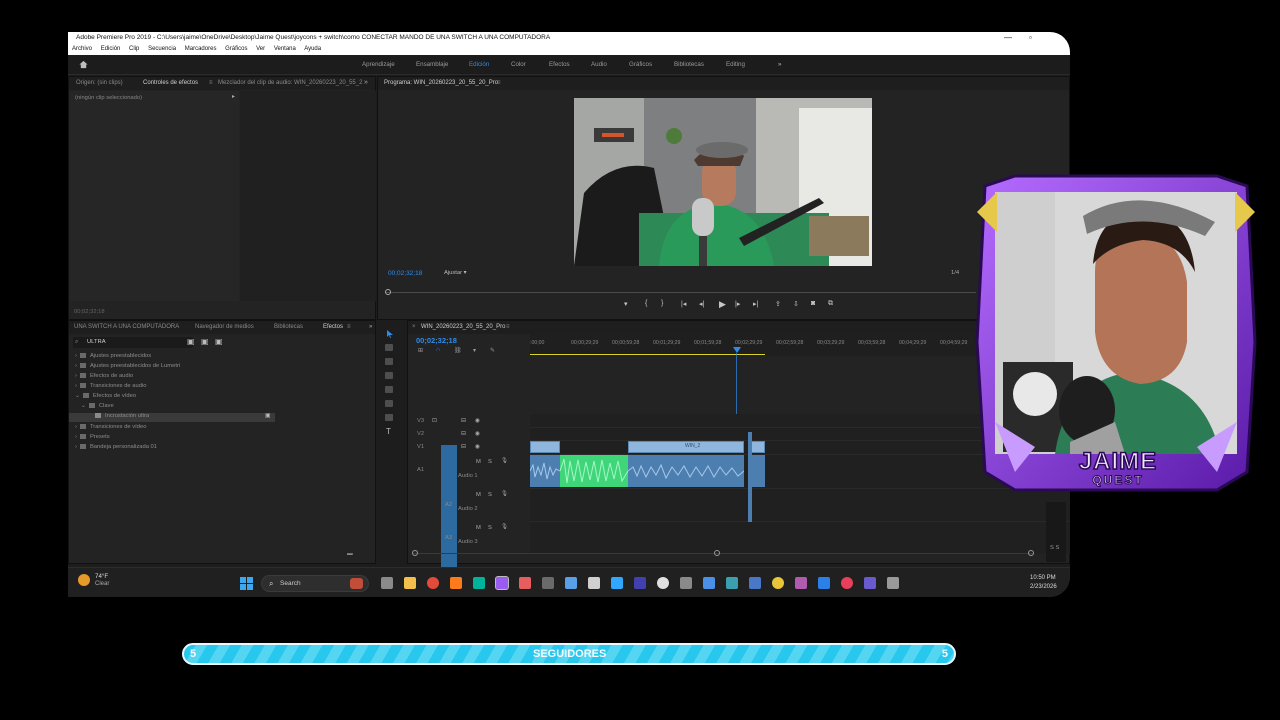 The height and width of the screenshot is (720, 1280). I want to click on fx-folder-audio-effects: › Efectos de audio, so click(104, 376).